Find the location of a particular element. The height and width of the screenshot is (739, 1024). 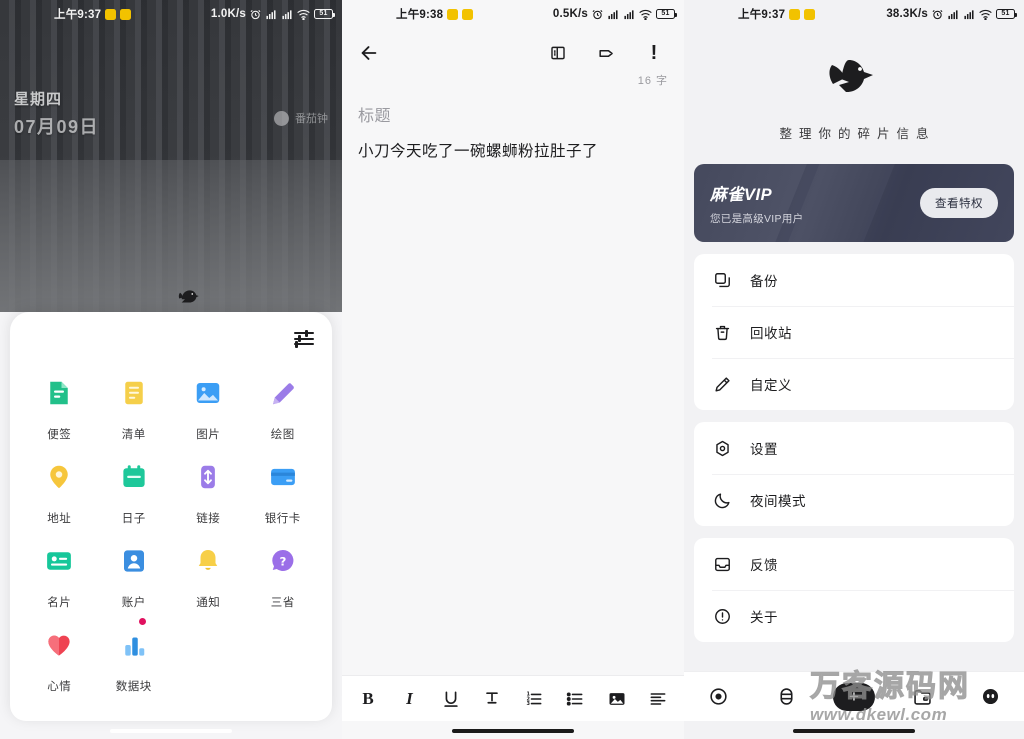

tag-icon is located at coordinates (606, 53).